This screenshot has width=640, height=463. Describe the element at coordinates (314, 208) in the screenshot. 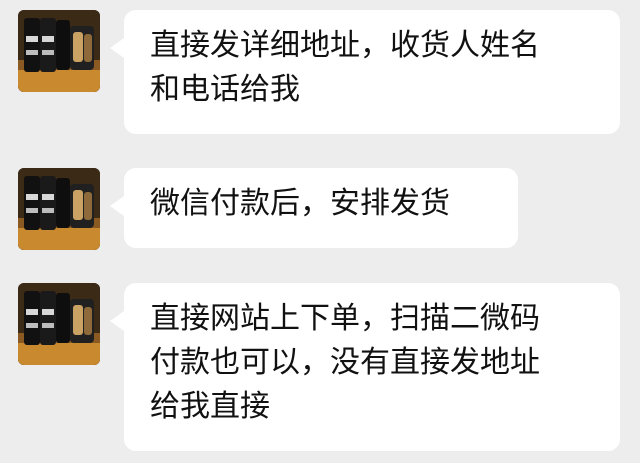

I see `message-bubble: 微信付款后，安排发货` at that location.